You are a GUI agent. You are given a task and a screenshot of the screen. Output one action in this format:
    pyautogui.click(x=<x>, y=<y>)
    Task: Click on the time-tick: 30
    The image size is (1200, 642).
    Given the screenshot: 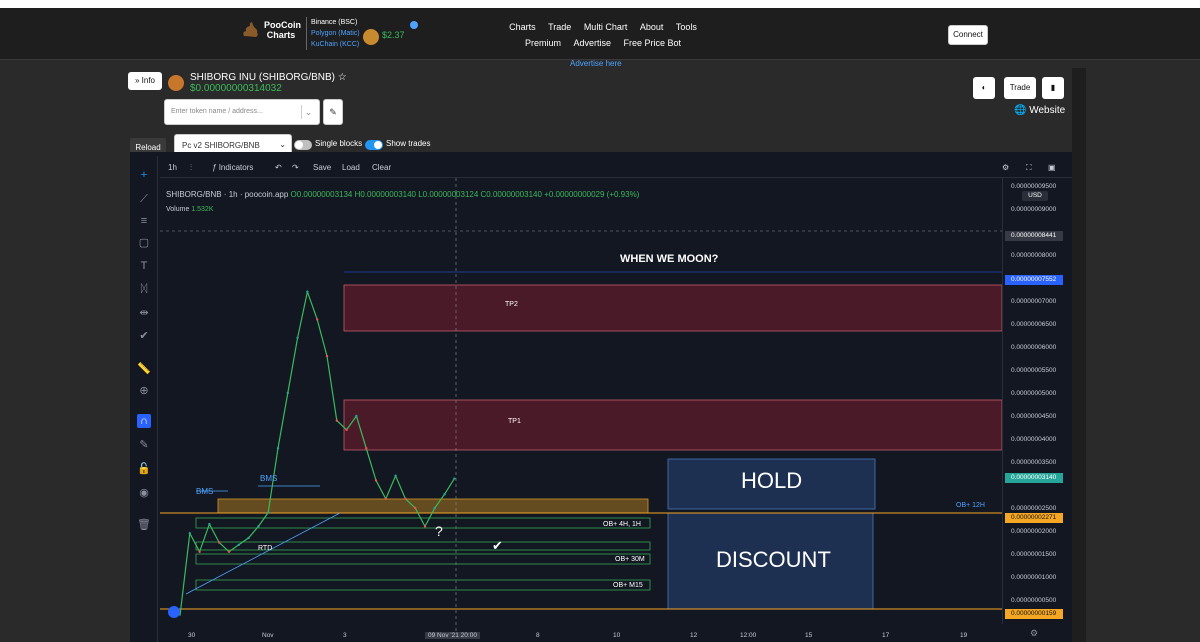 What is the action you would take?
    pyautogui.click(x=192, y=635)
    